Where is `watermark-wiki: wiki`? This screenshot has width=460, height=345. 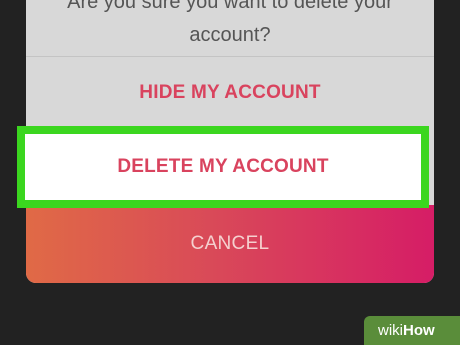 watermark-wiki: wiki is located at coordinates (390, 330).